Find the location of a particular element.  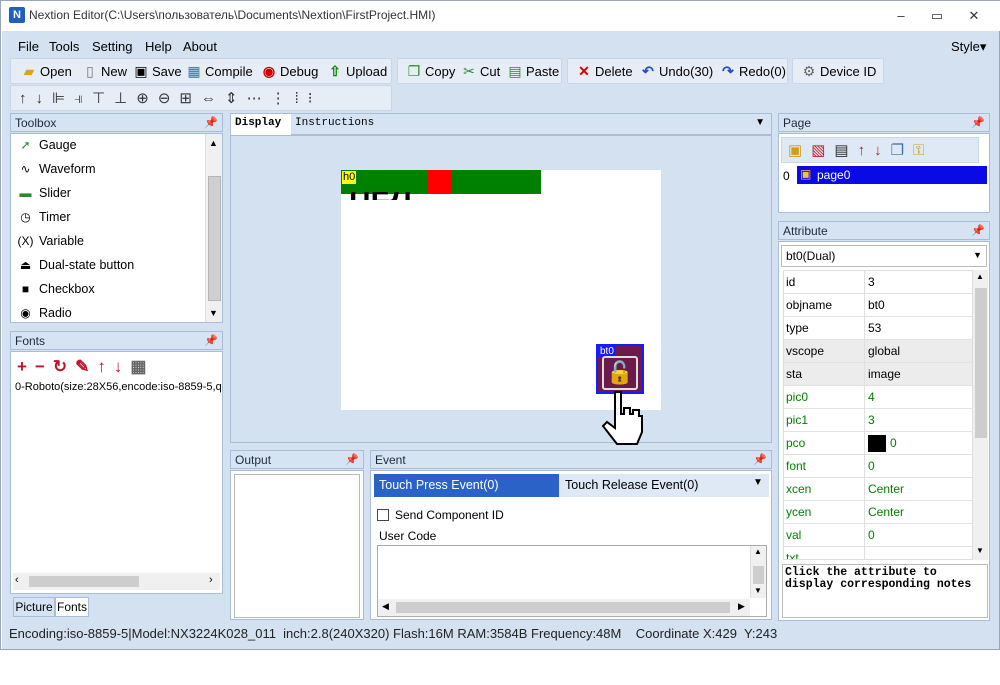

event-dropdown-icon: ▼ is located at coordinates (758, 482).